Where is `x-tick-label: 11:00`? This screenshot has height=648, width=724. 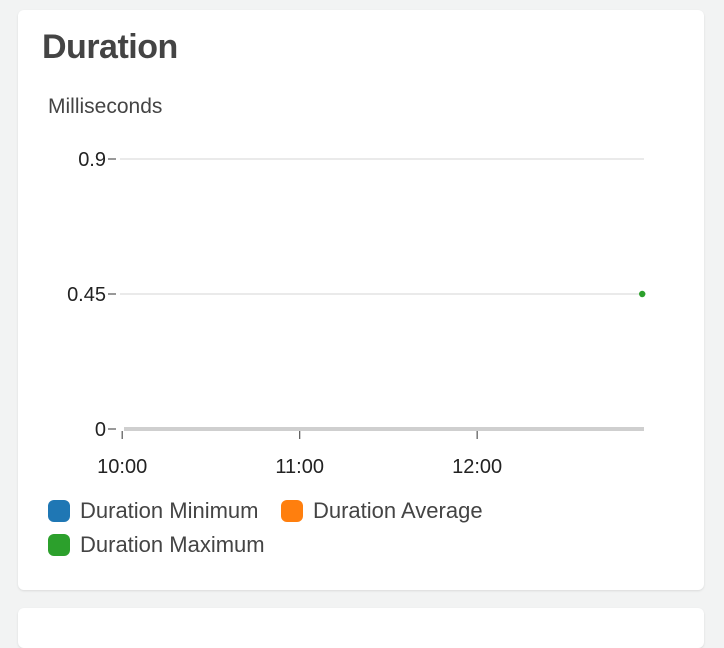
x-tick-label: 11:00 is located at coordinates (299, 467).